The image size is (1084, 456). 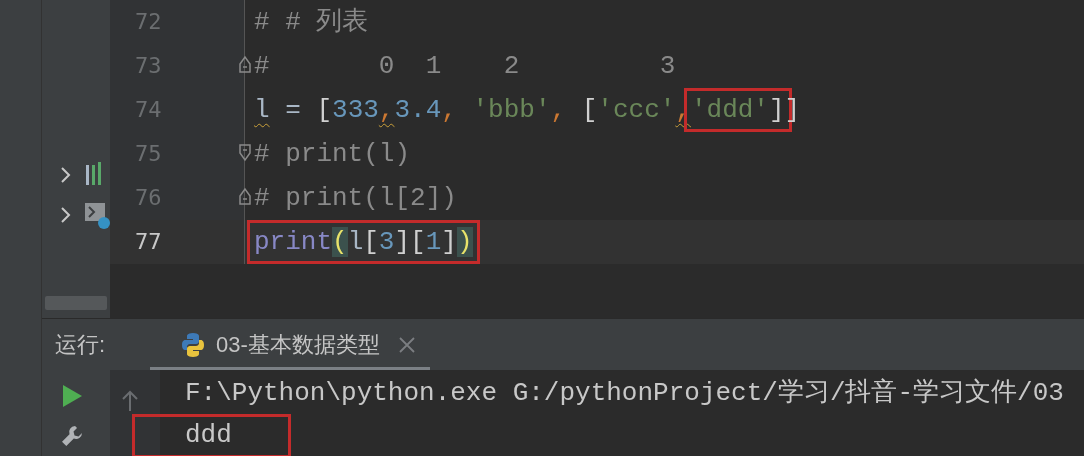 I want to click on line-number: 72, so click(x=148, y=22).